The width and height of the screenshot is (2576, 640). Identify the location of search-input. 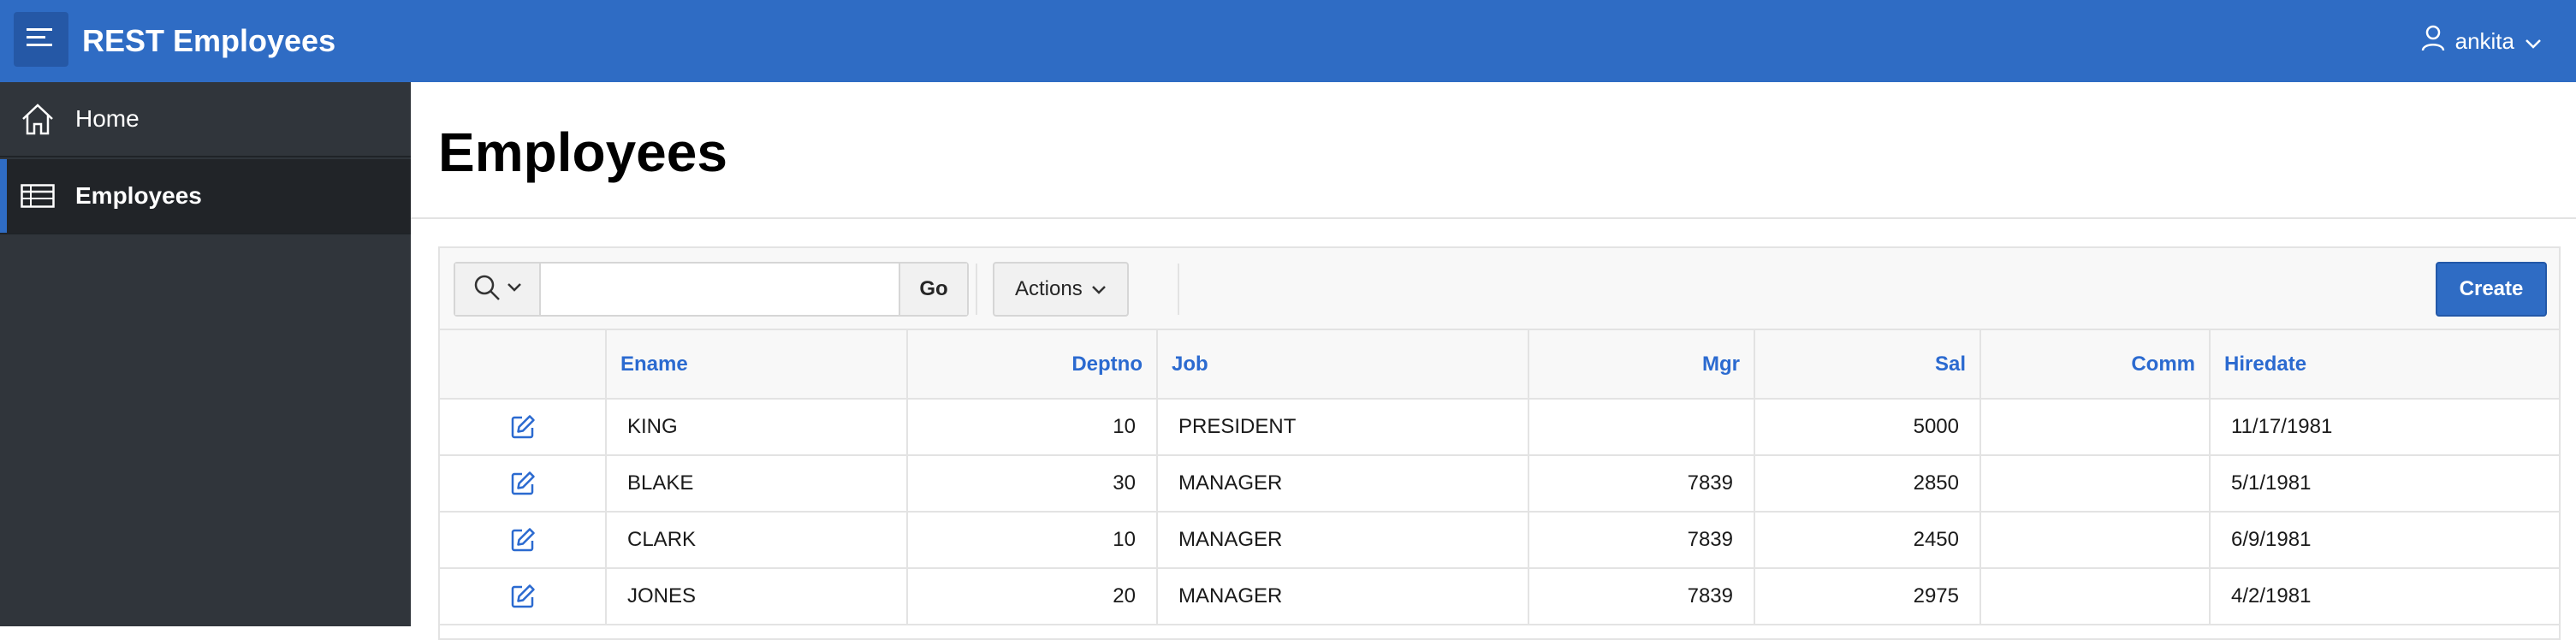
(720, 289).